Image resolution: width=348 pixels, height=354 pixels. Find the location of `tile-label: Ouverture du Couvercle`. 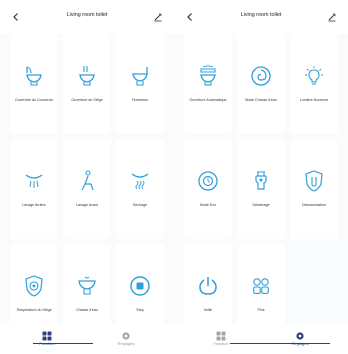

tile-label: Ouverture du Couvercle is located at coordinates (34, 100).